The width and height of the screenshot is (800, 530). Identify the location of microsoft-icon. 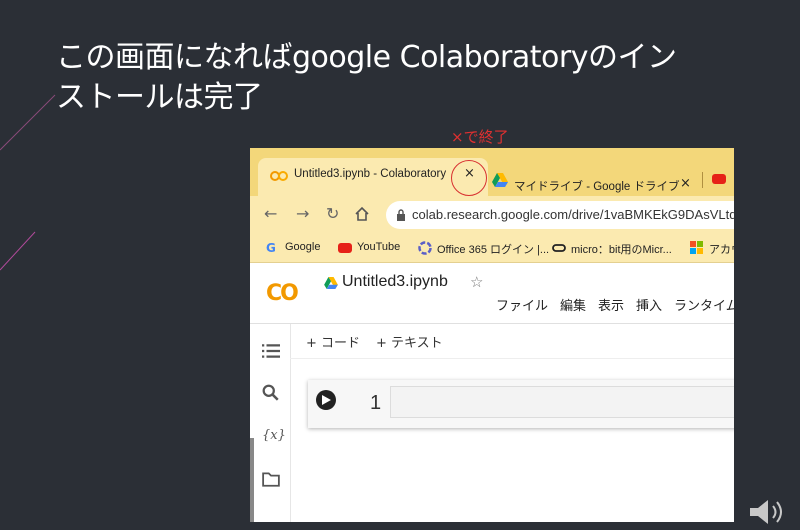
(696, 247).